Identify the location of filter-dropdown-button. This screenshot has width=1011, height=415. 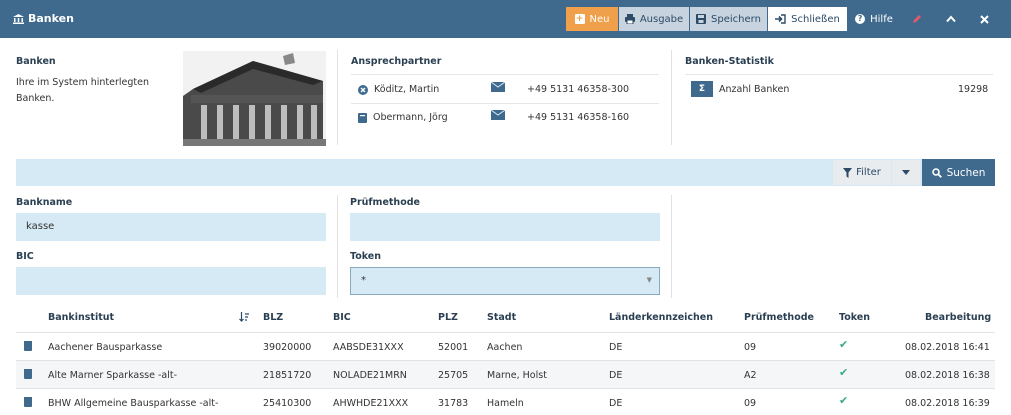
(906, 172).